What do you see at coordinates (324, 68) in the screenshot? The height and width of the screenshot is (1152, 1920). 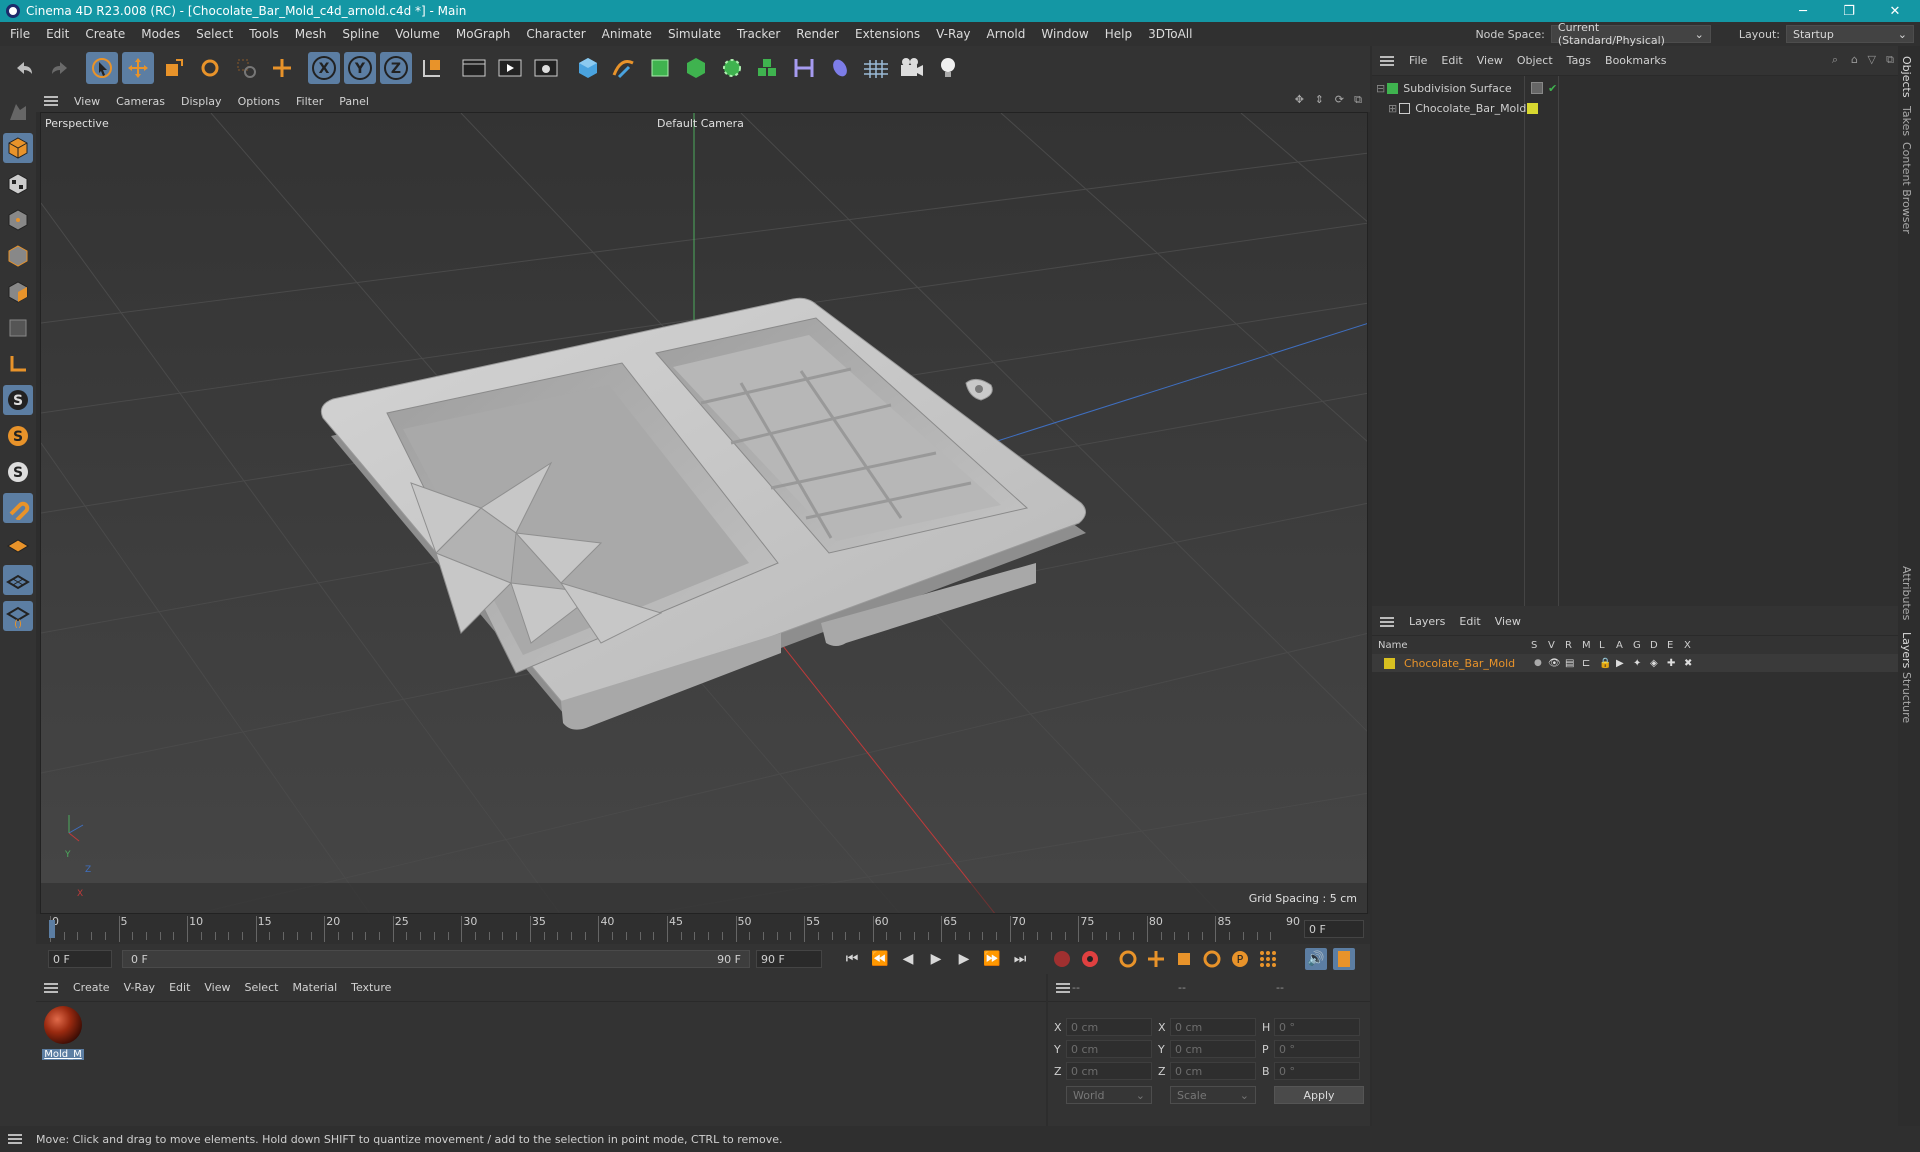 I see `x-axis-lock-icon: X` at bounding box center [324, 68].